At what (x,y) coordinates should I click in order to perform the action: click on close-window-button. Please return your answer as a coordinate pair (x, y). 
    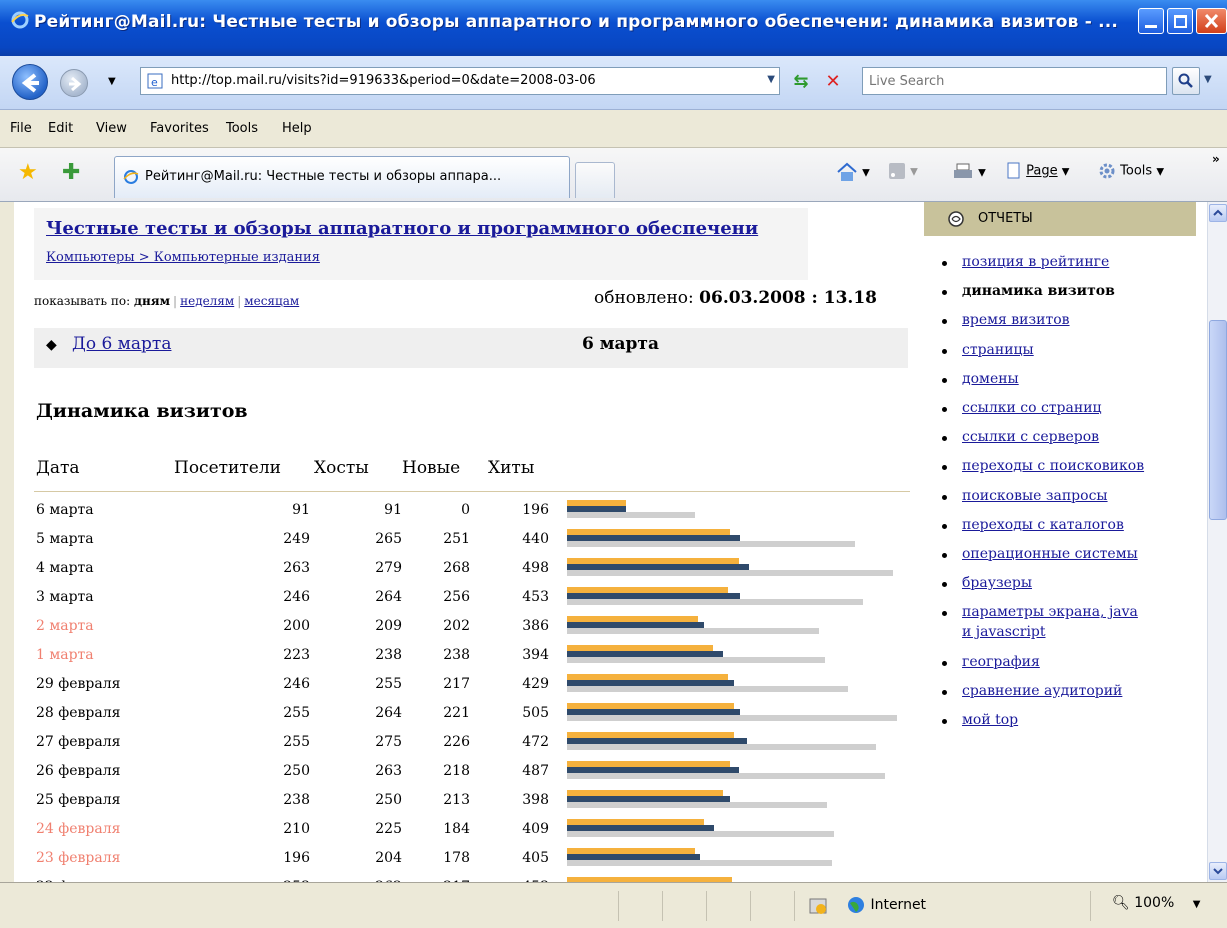
    Looking at the image, I should click on (1211, 21).